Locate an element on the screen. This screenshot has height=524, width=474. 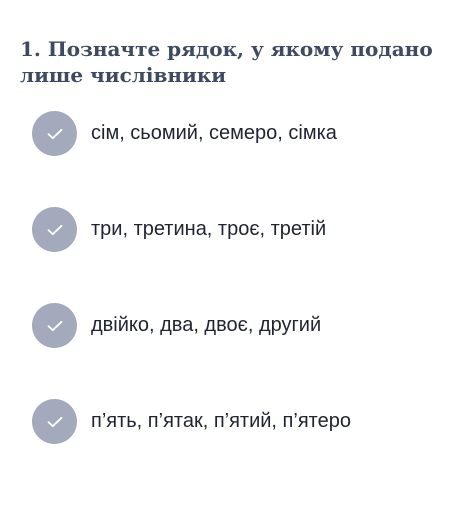
answer-option: п’ять, п’ятак, п’ятий, п’ятеро is located at coordinates (191, 421).